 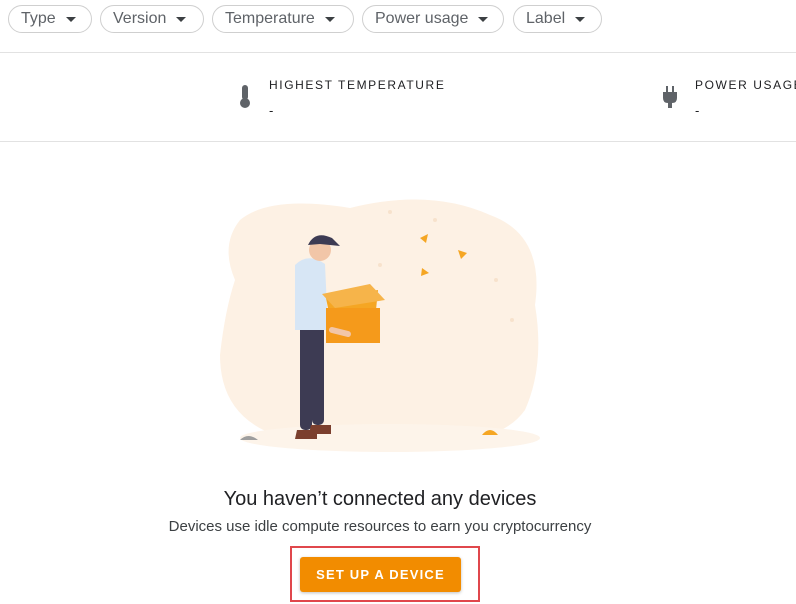 I want to click on highest-temperature-value: -, so click(x=271, y=110).